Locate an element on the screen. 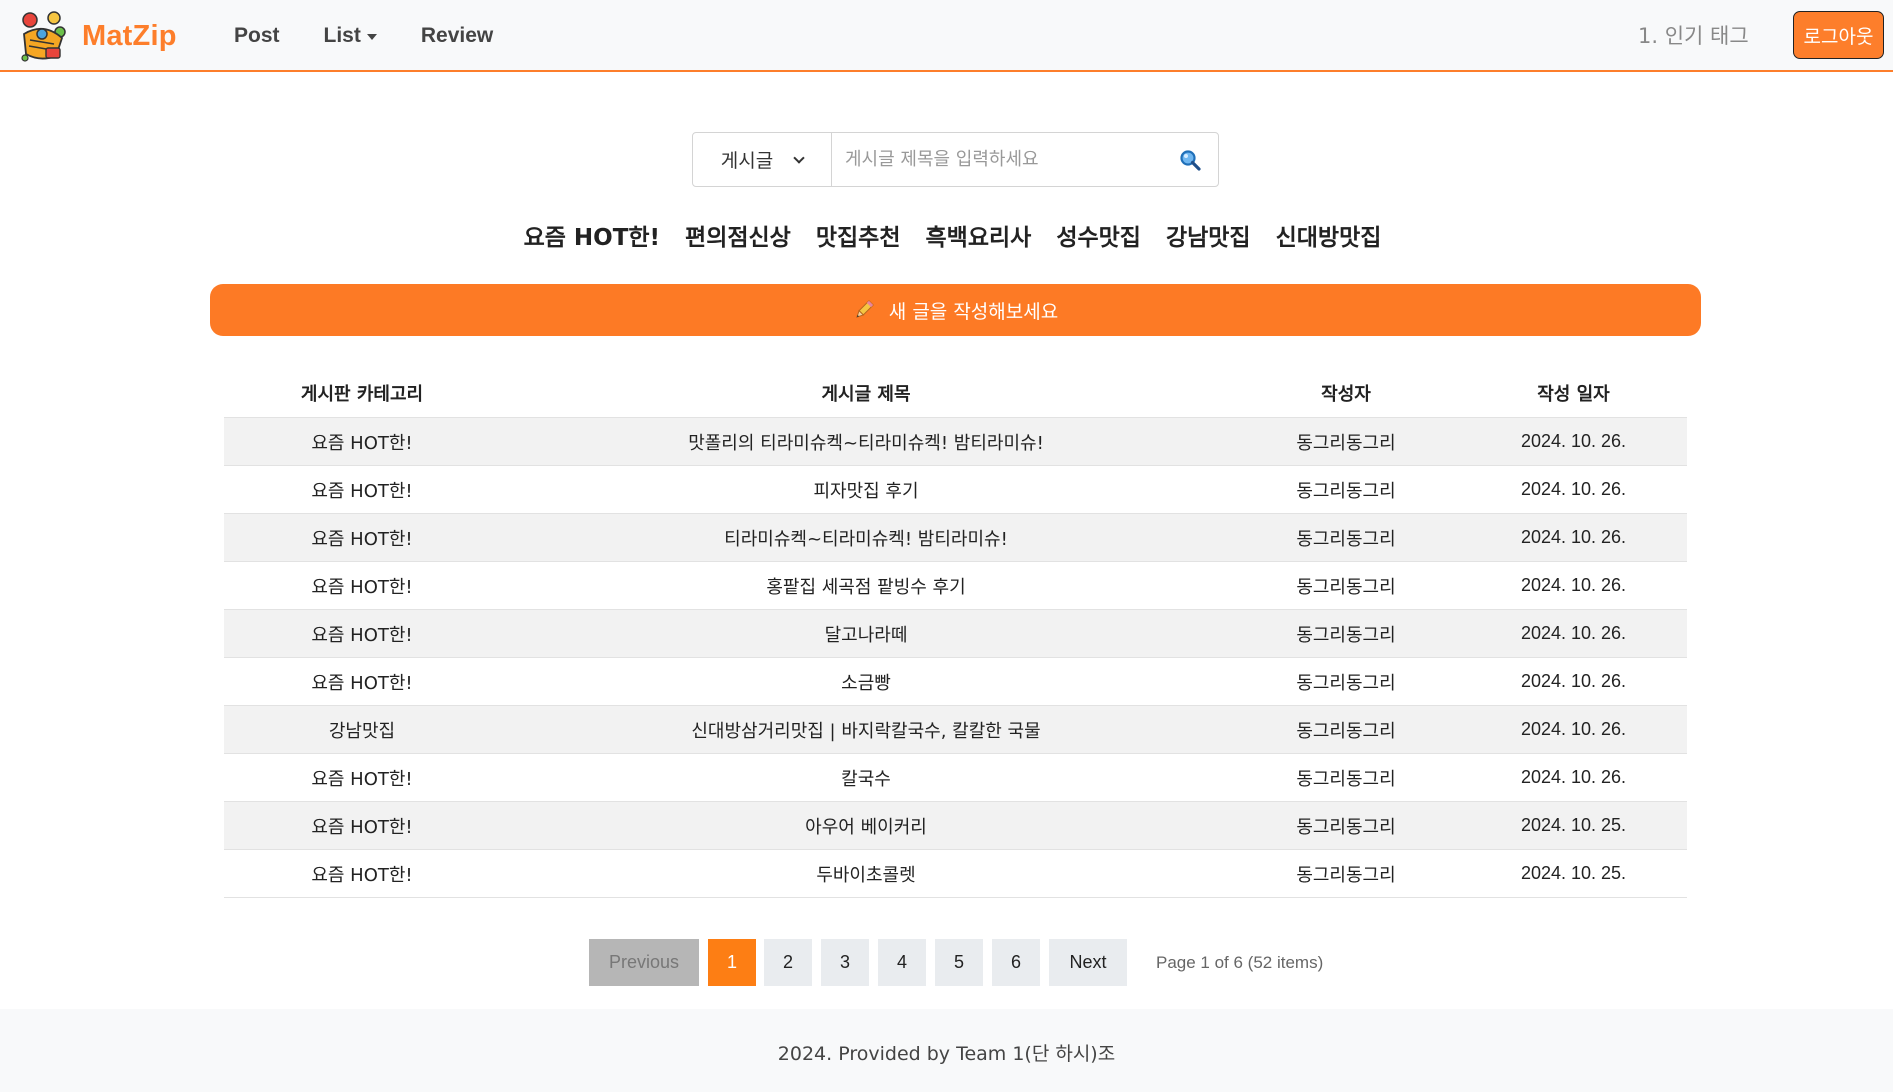 The width and height of the screenshot is (1893, 1092). pencil-icon is located at coordinates (864, 309).